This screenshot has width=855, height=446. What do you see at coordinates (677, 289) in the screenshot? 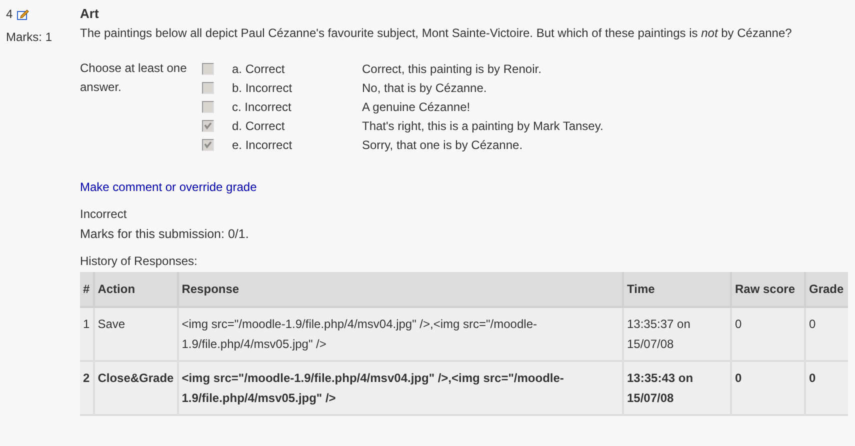
I see `column-header: Time` at bounding box center [677, 289].